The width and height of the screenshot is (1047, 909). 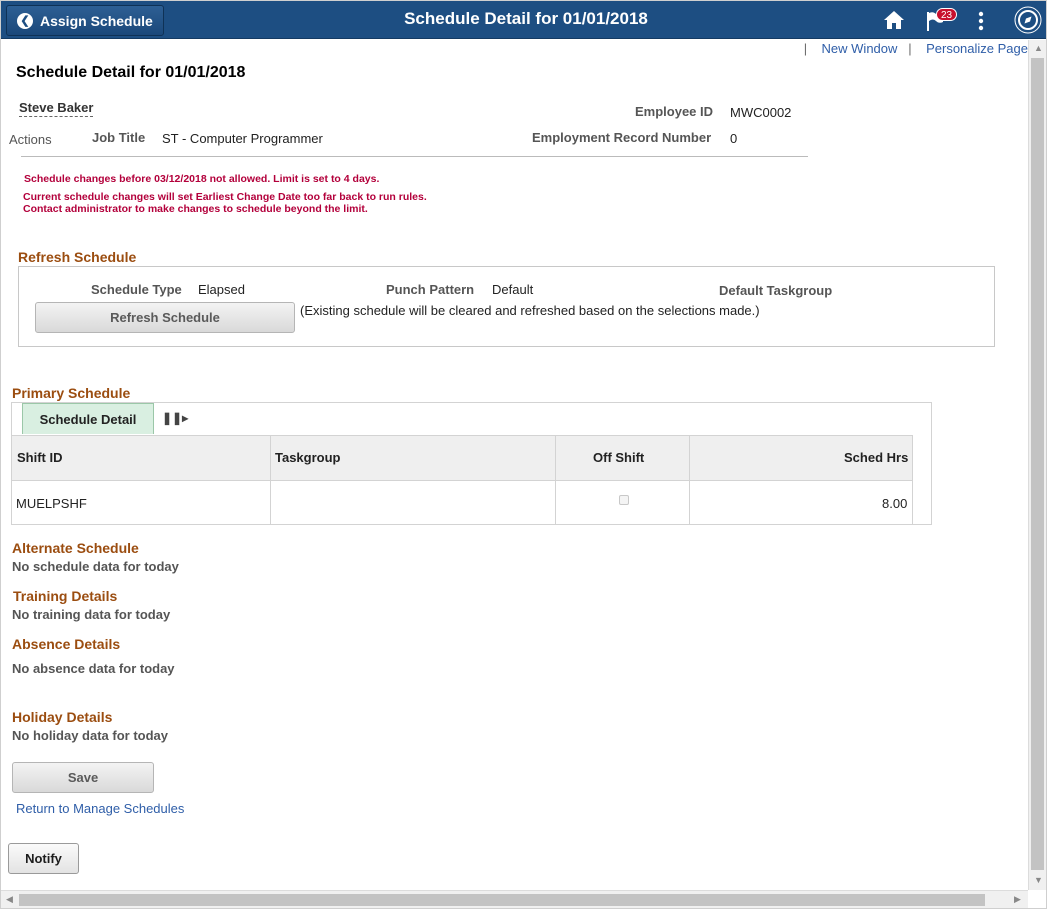 I want to click on return-to-manage-schedules-link: Return to Manage Schedules, so click(x=100, y=808).